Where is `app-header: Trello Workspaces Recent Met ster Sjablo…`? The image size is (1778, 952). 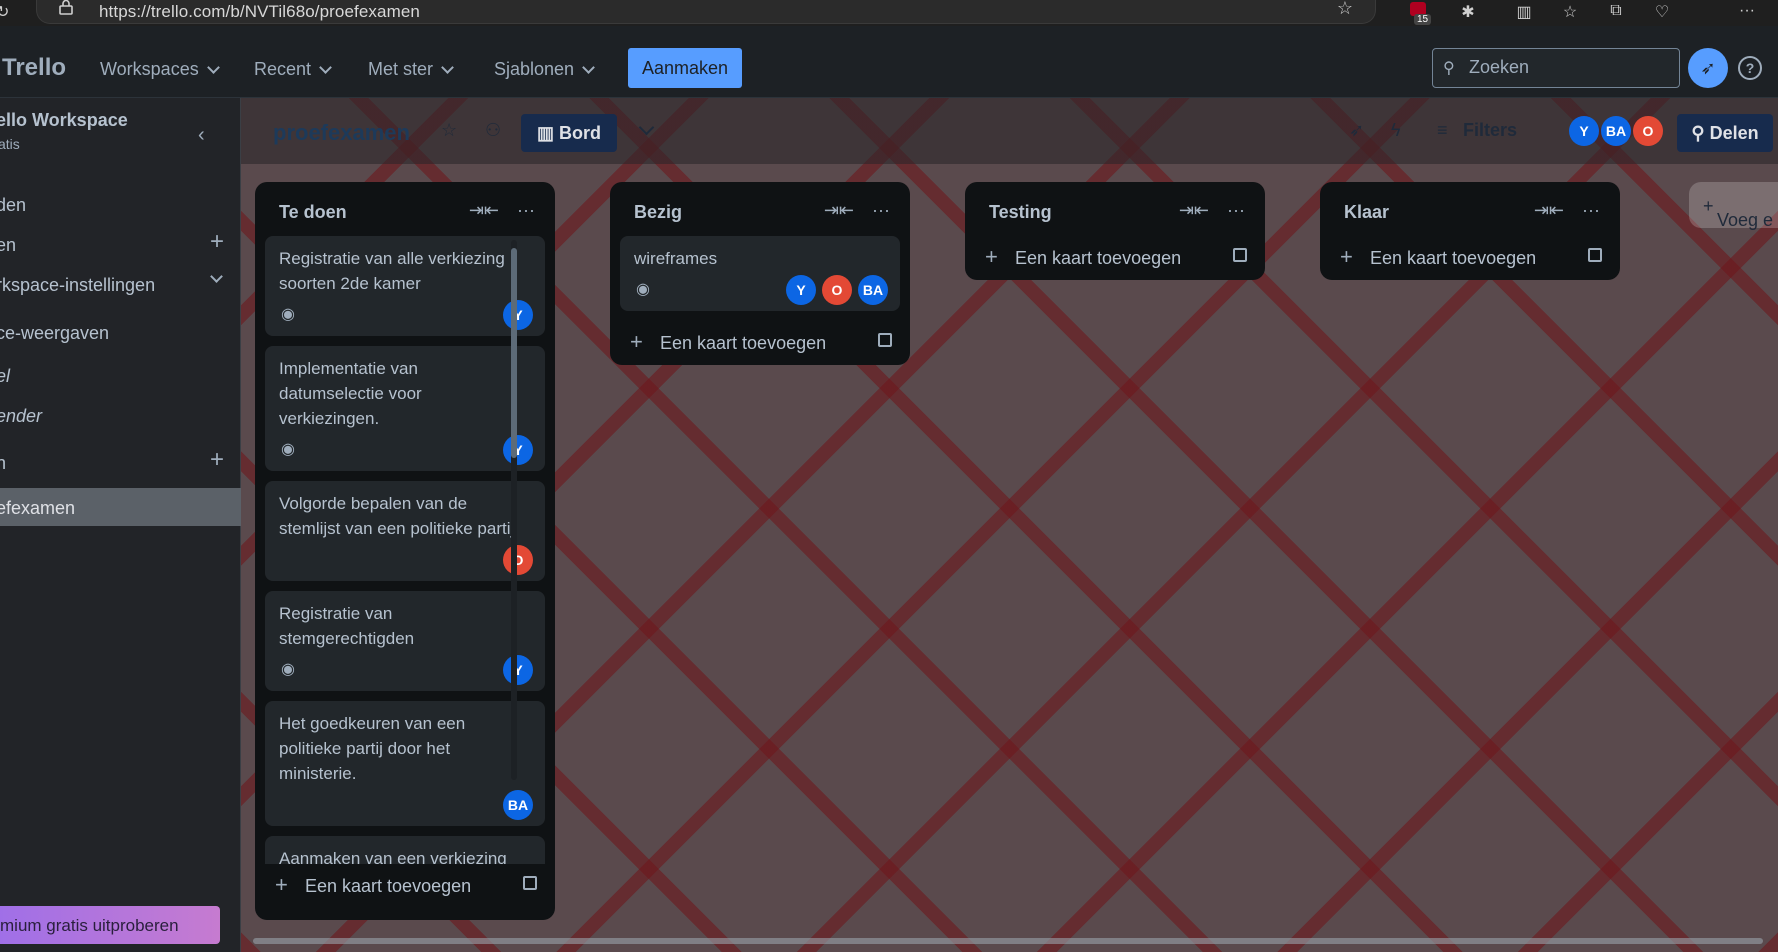
app-header: Trello Workspaces Recent Met ster Sjablo… is located at coordinates (889, 62).